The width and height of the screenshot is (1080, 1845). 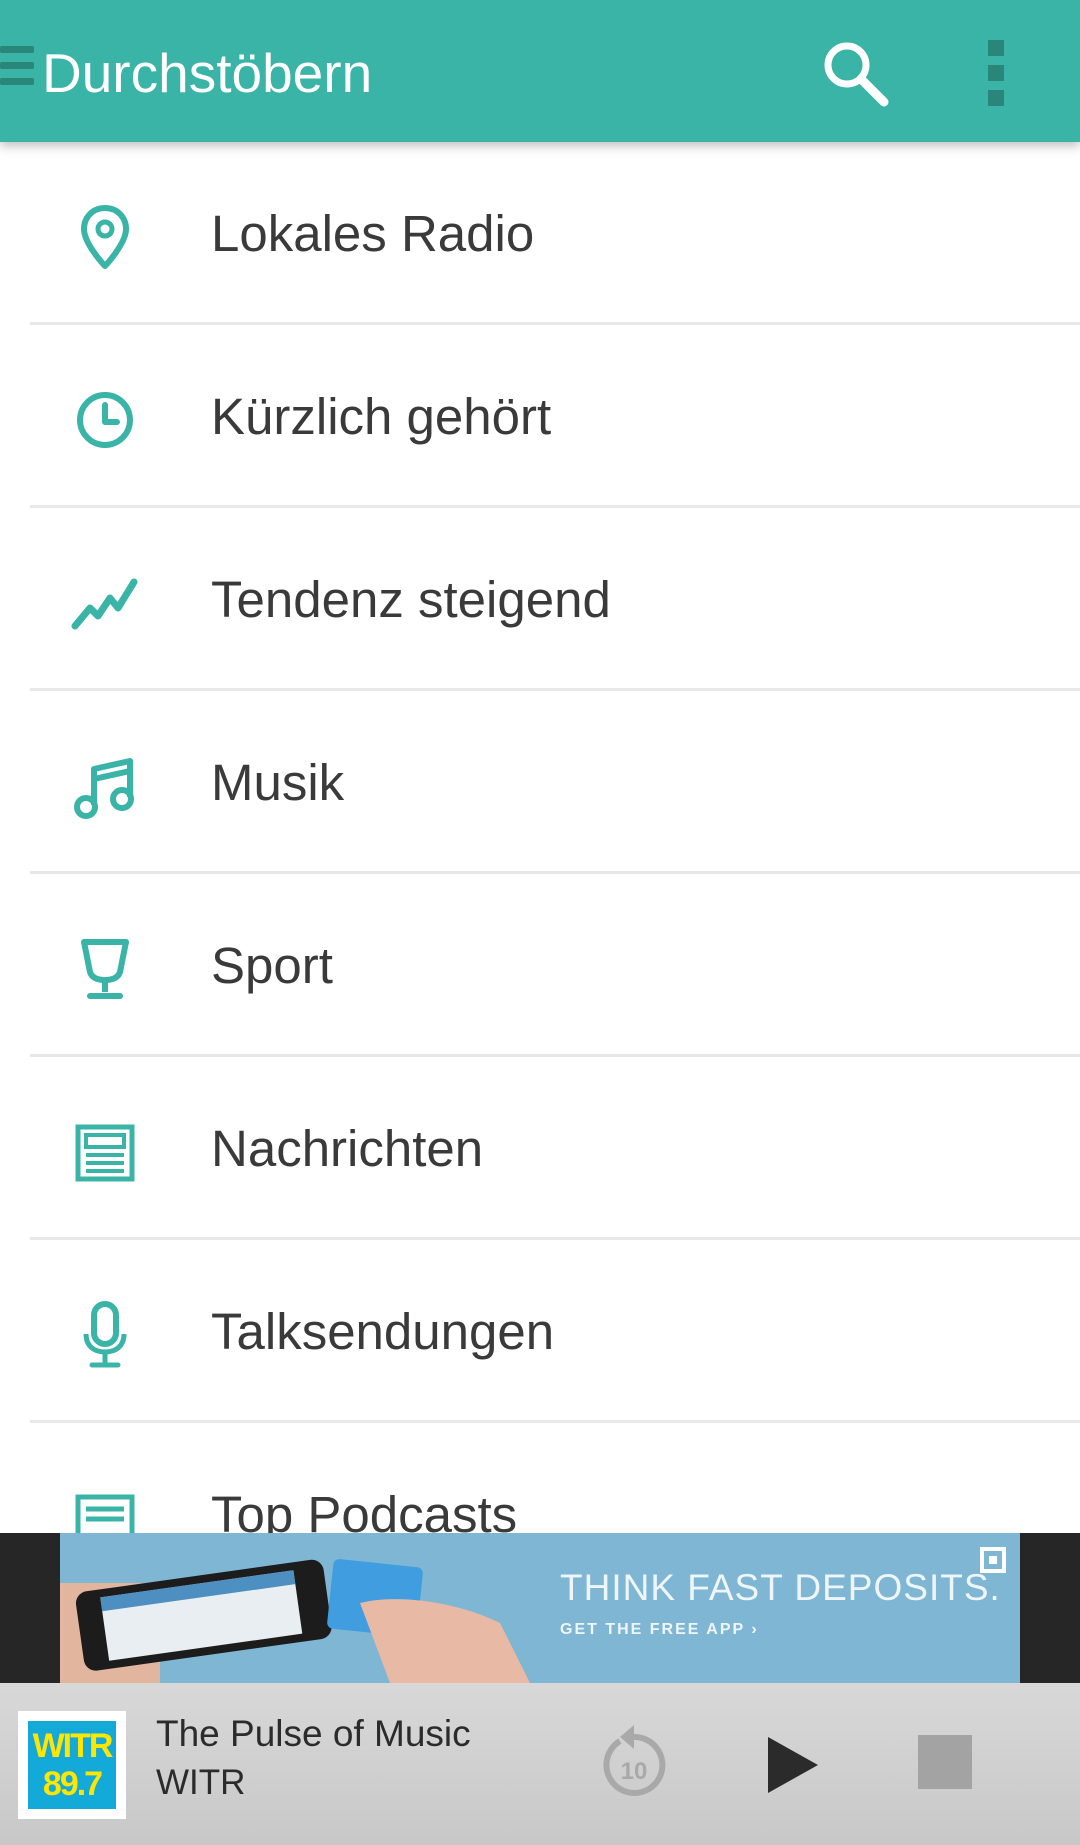 What do you see at coordinates (105, 603) in the screenshot?
I see `trending-icon` at bounding box center [105, 603].